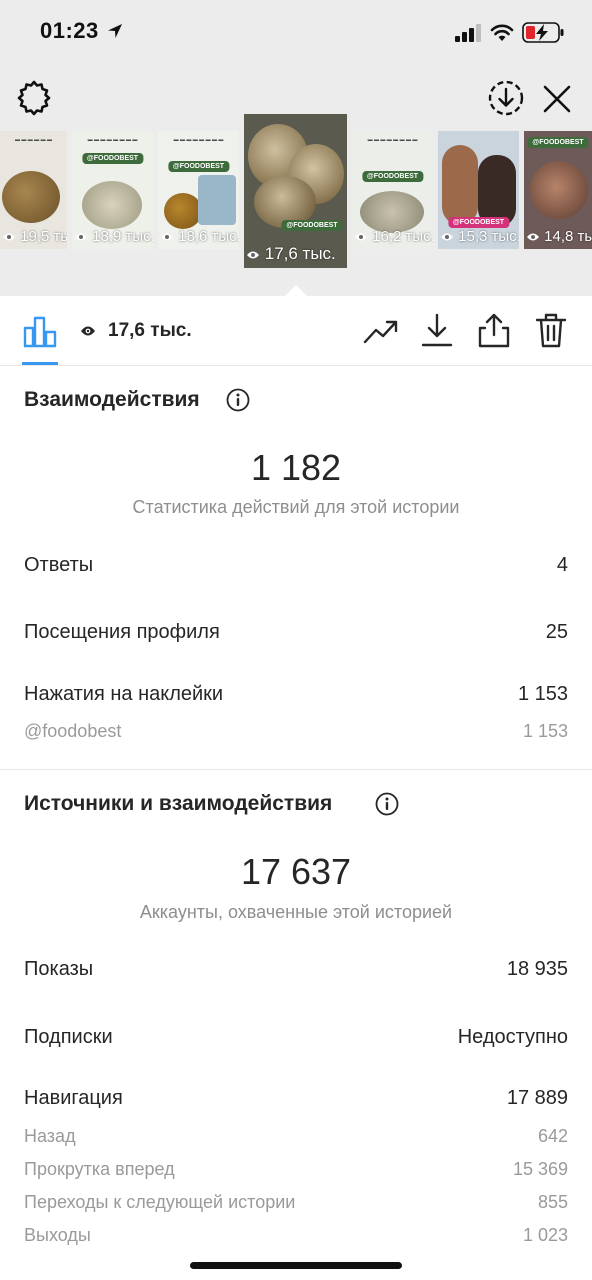 Image resolution: width=592 pixels, height=1280 pixels. I want to click on accounts-reached-subtitle: Аккаунты, охваченные этой историей, so click(296, 912).